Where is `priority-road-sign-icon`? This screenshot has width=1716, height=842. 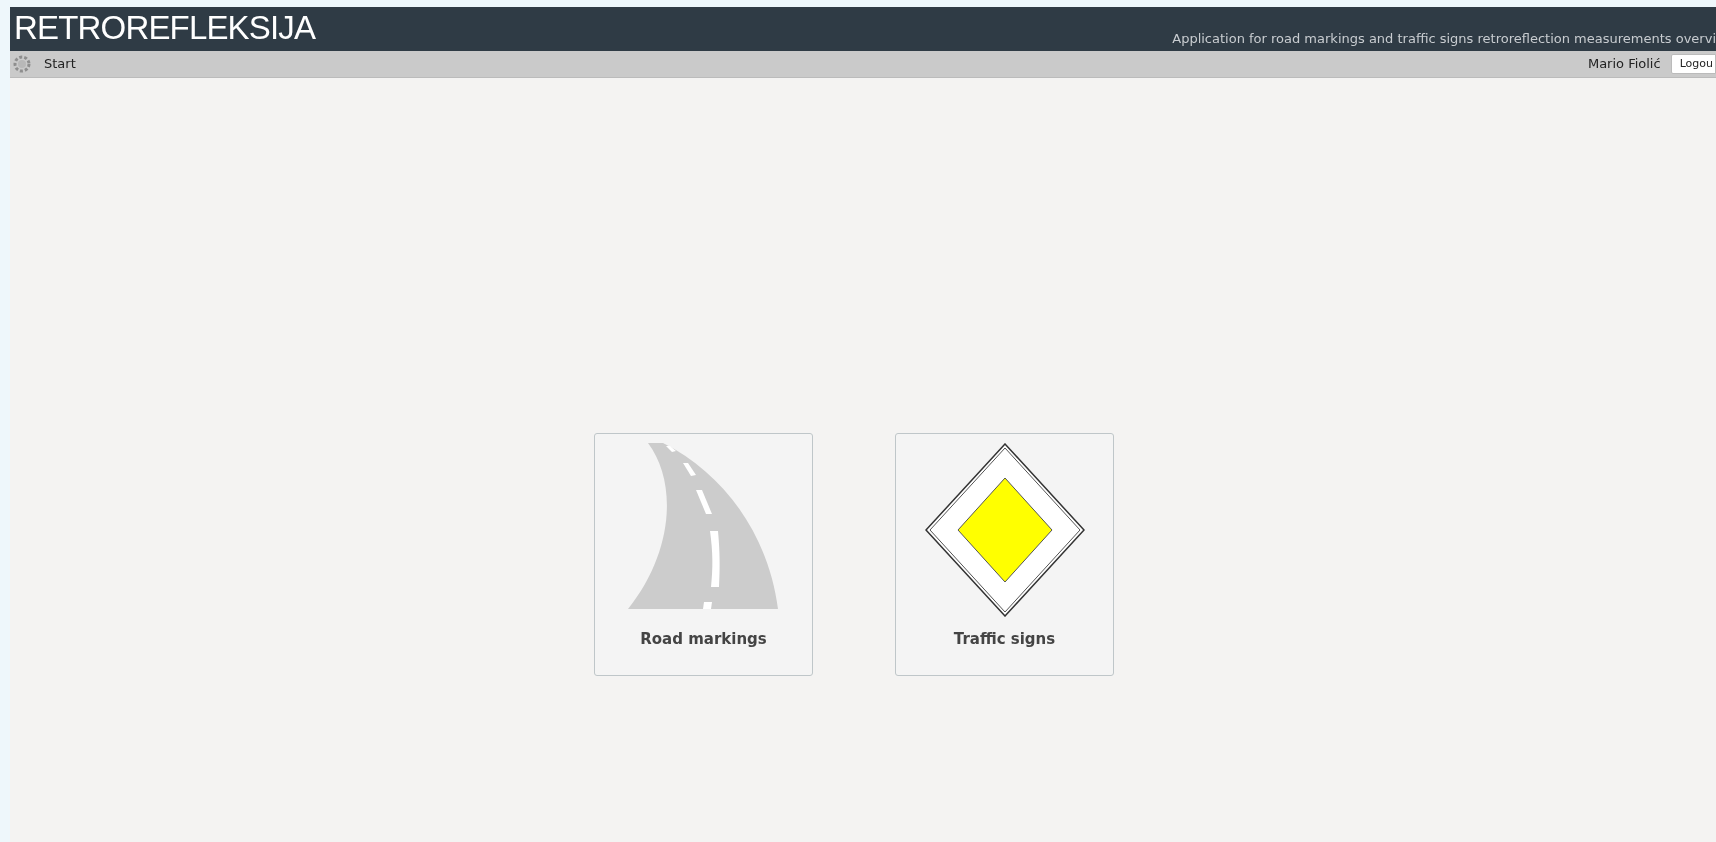 priority-road-sign-icon is located at coordinates (1004, 530).